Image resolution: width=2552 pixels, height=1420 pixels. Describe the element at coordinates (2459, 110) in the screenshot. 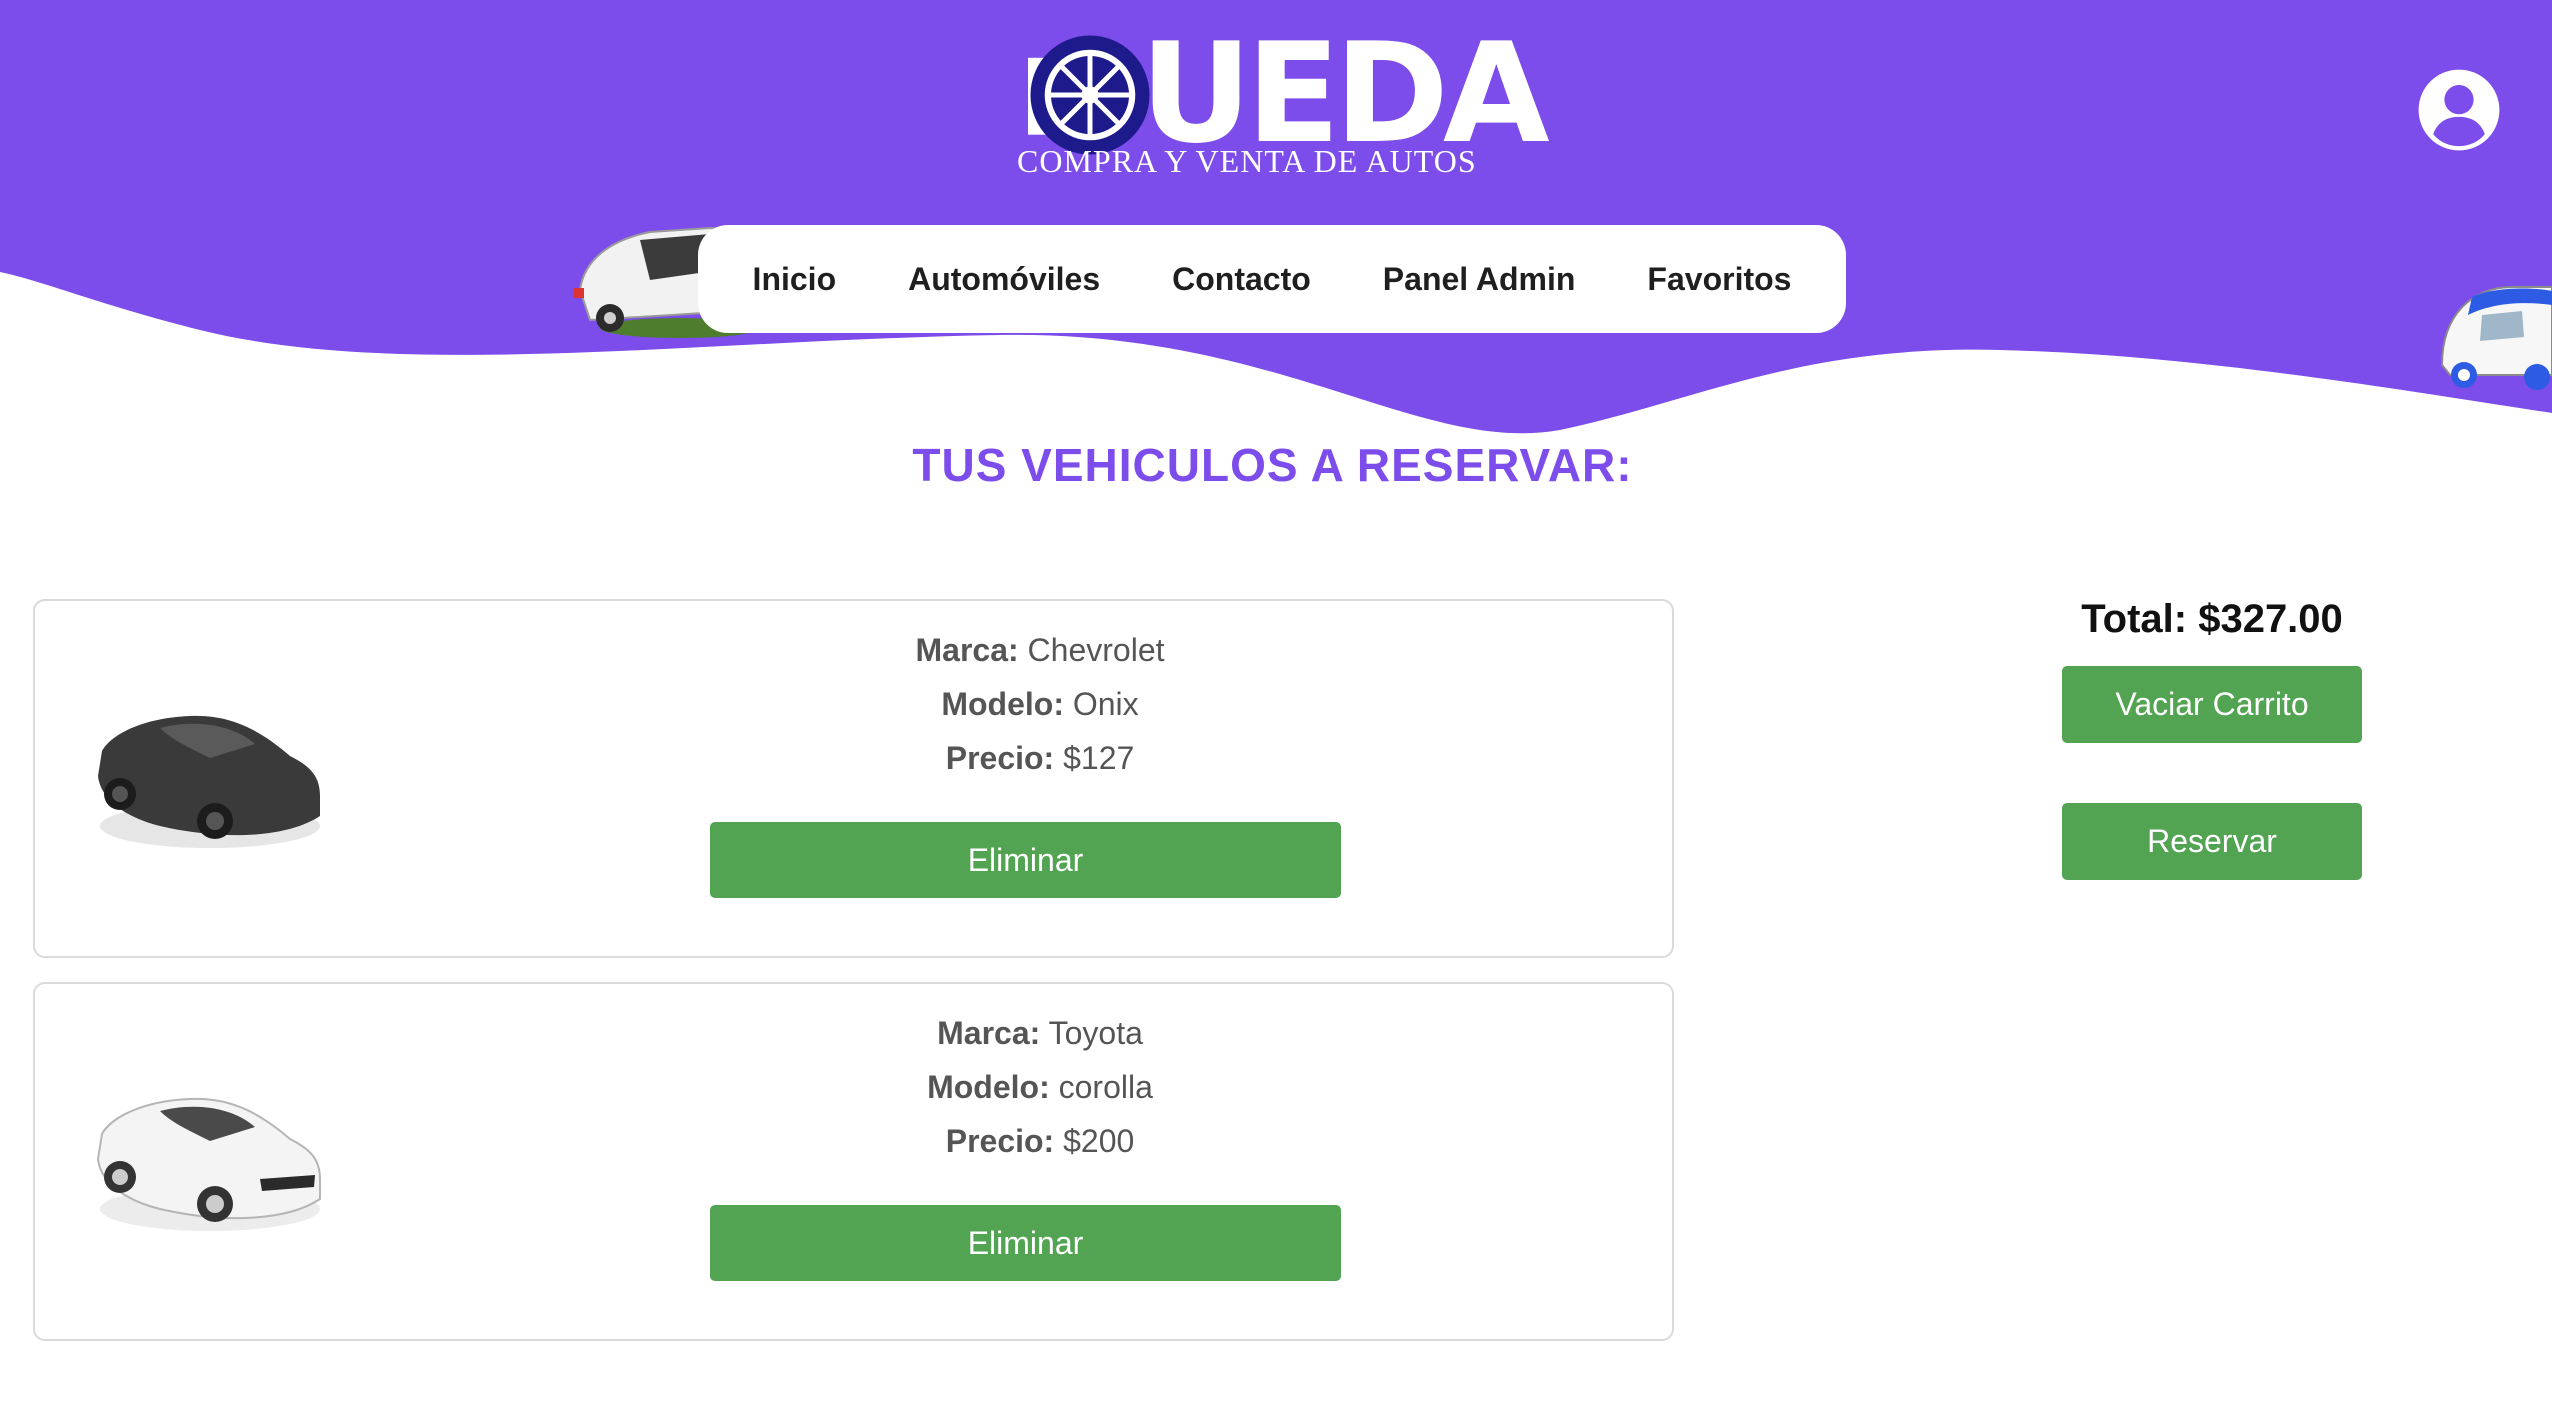

I see `user-circle-icon` at that location.